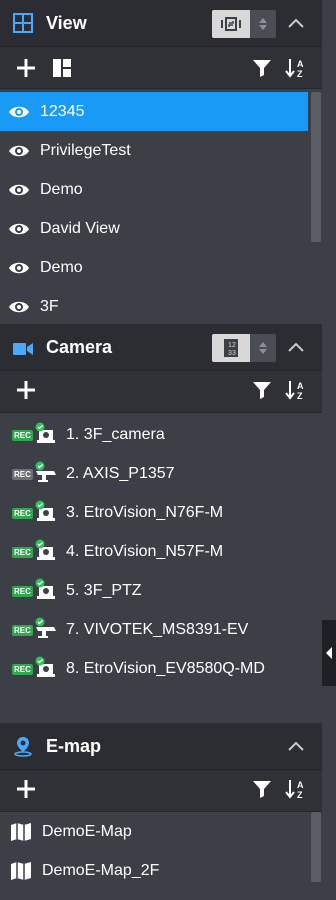  I want to click on view-rotate-button, so click(231, 24).